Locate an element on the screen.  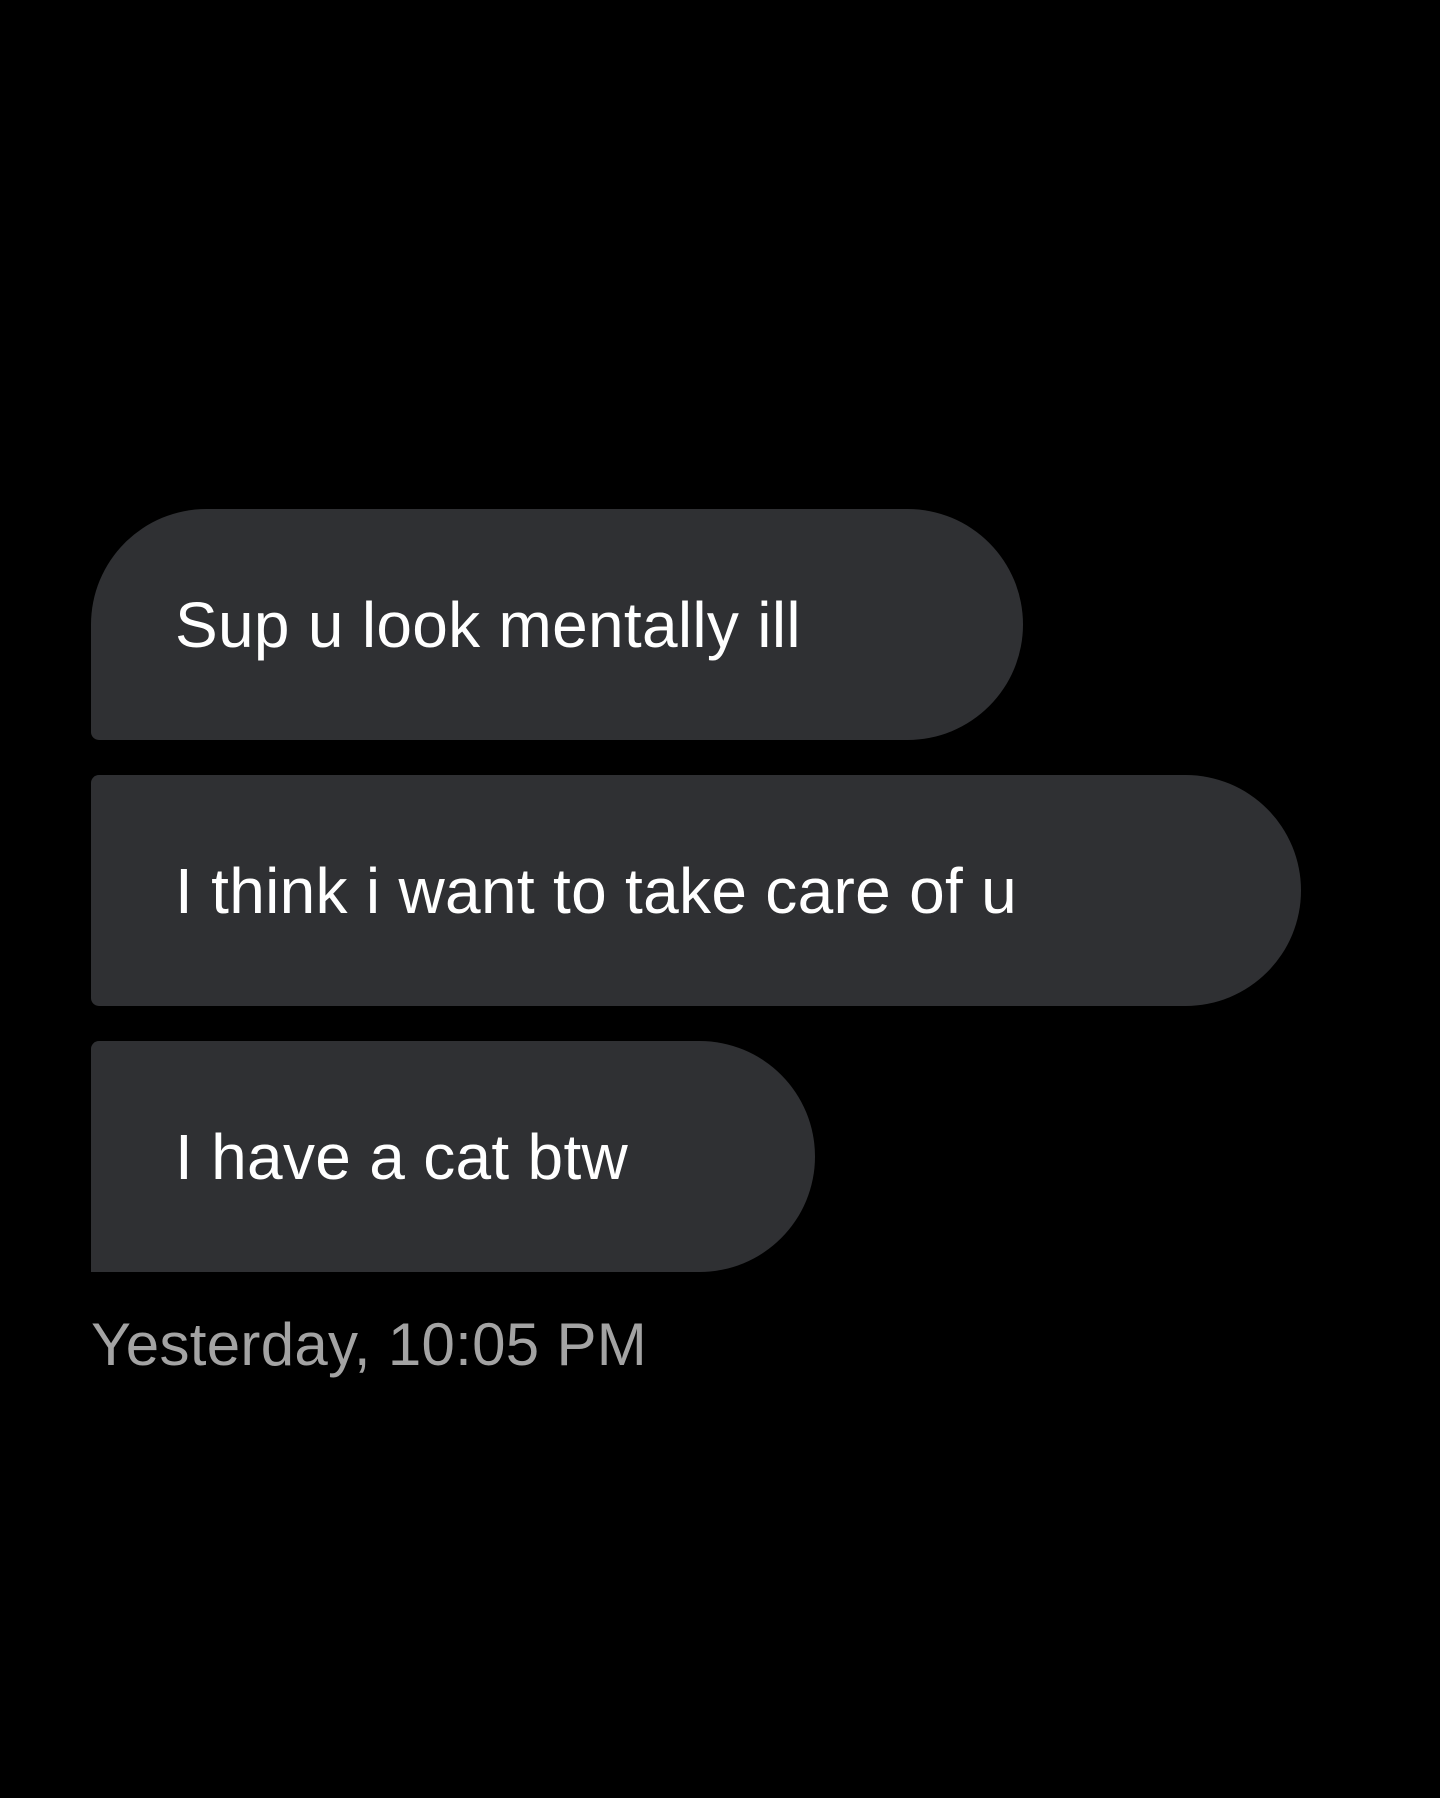
message-text: I think i want to take care of u is located at coordinates (596, 890).